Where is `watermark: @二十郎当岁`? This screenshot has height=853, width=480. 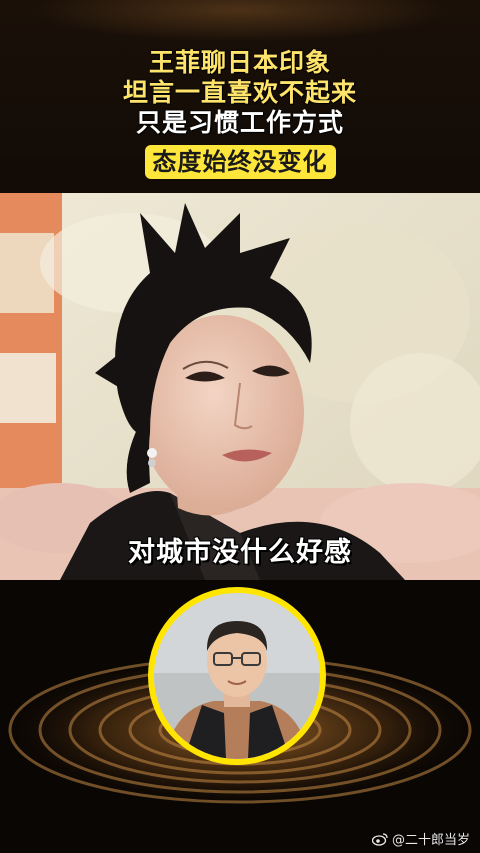
watermark: @二十郎当岁 is located at coordinates (420, 838).